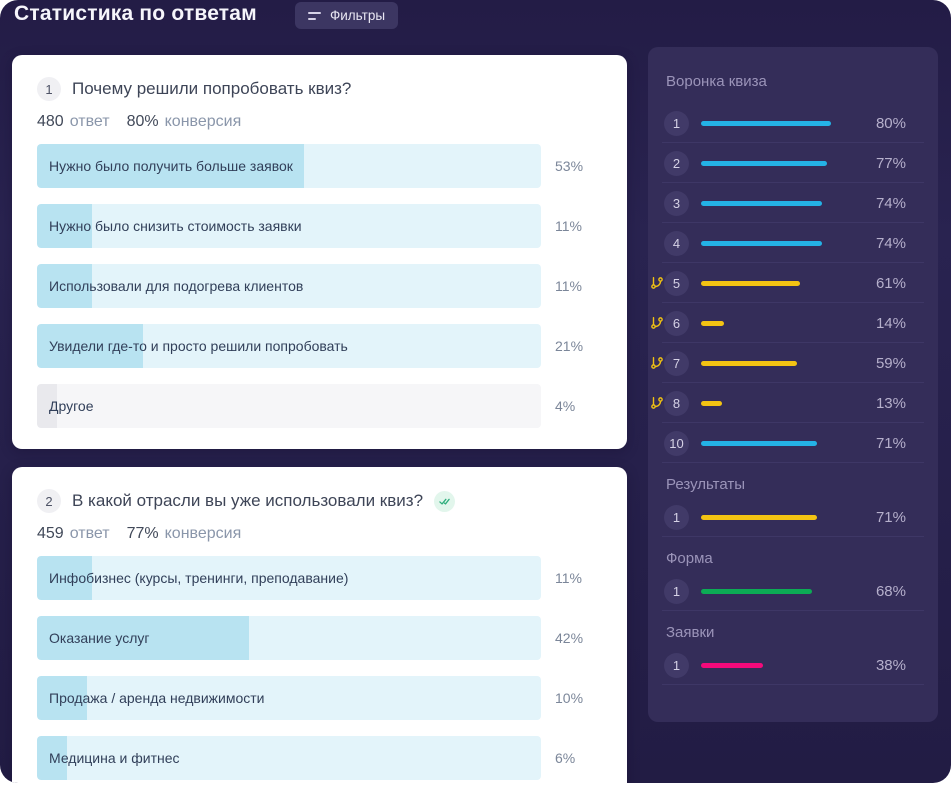 Image resolution: width=951 pixels, height=789 pixels. What do you see at coordinates (289, 638) in the screenshot?
I see `answer-bar: Оказание услуг` at bounding box center [289, 638].